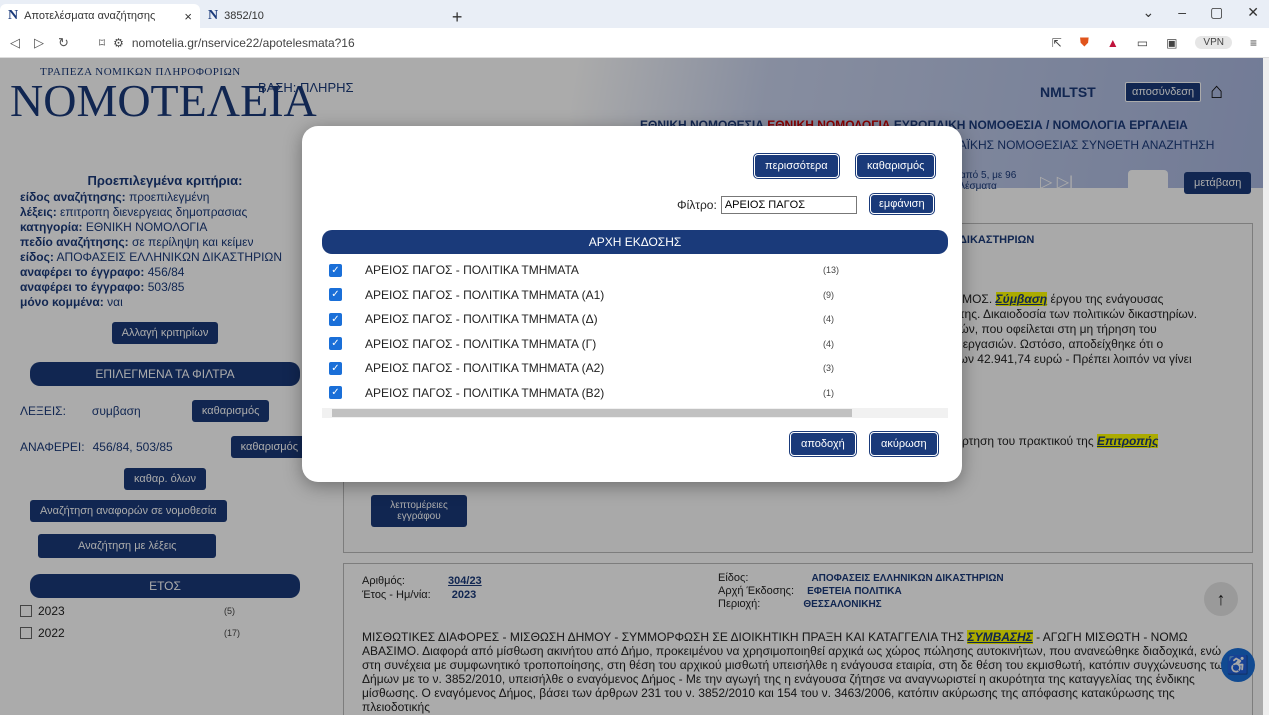  I want to click on list-item: ✓ ΑΡΕΙΟΣ ΠΑΓΟΣ - ΠΟΛΙΤΙΚΑ ΤΜΗΜΑΤΑ (Γ) (4), so click(635, 344).